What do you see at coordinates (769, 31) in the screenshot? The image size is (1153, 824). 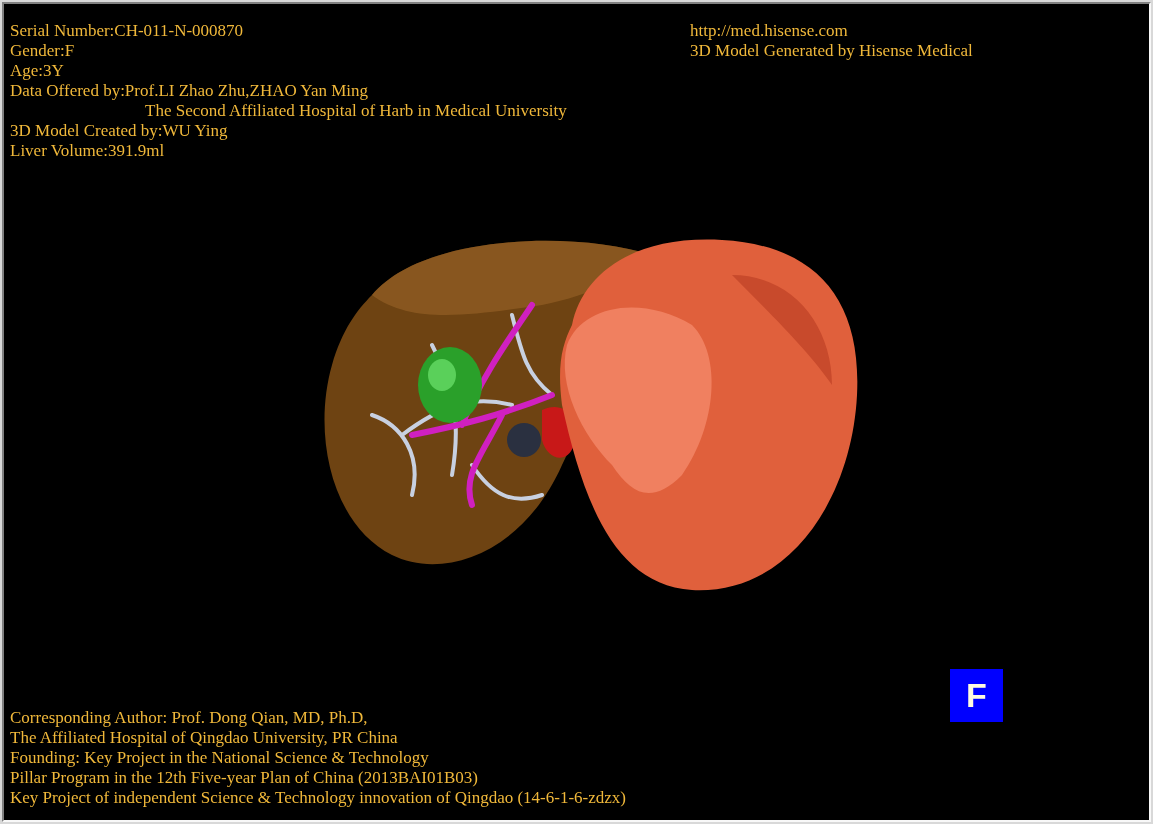 I see `info-text: http://med.hisense.com` at bounding box center [769, 31].